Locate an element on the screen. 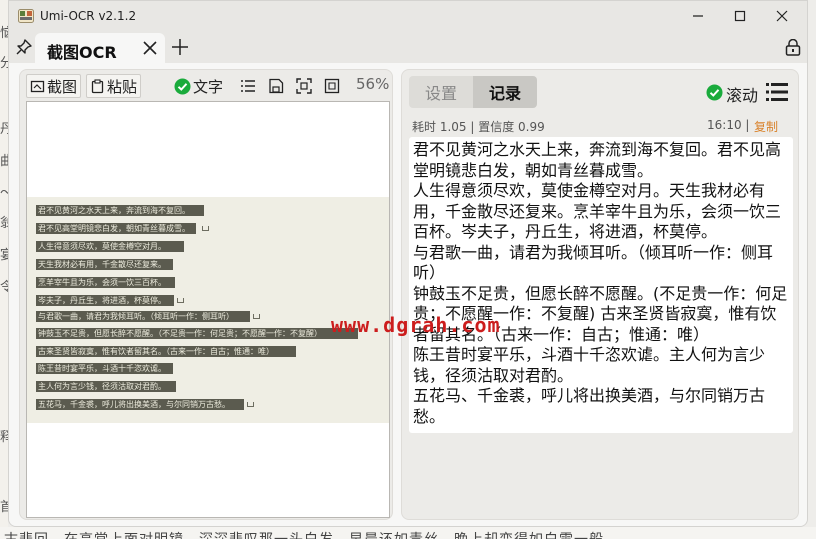 The image size is (816, 539). maximize-button is located at coordinates (740, 16).